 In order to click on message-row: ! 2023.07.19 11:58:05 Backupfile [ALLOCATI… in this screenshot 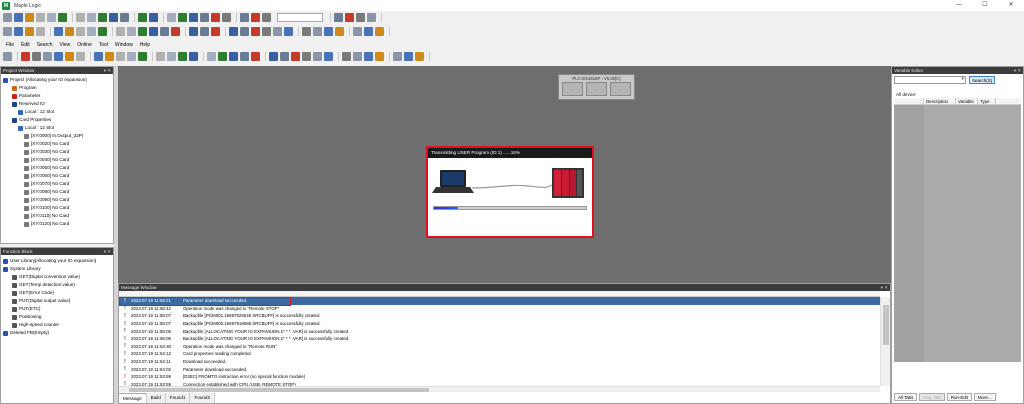, I will do `click(499, 331)`.